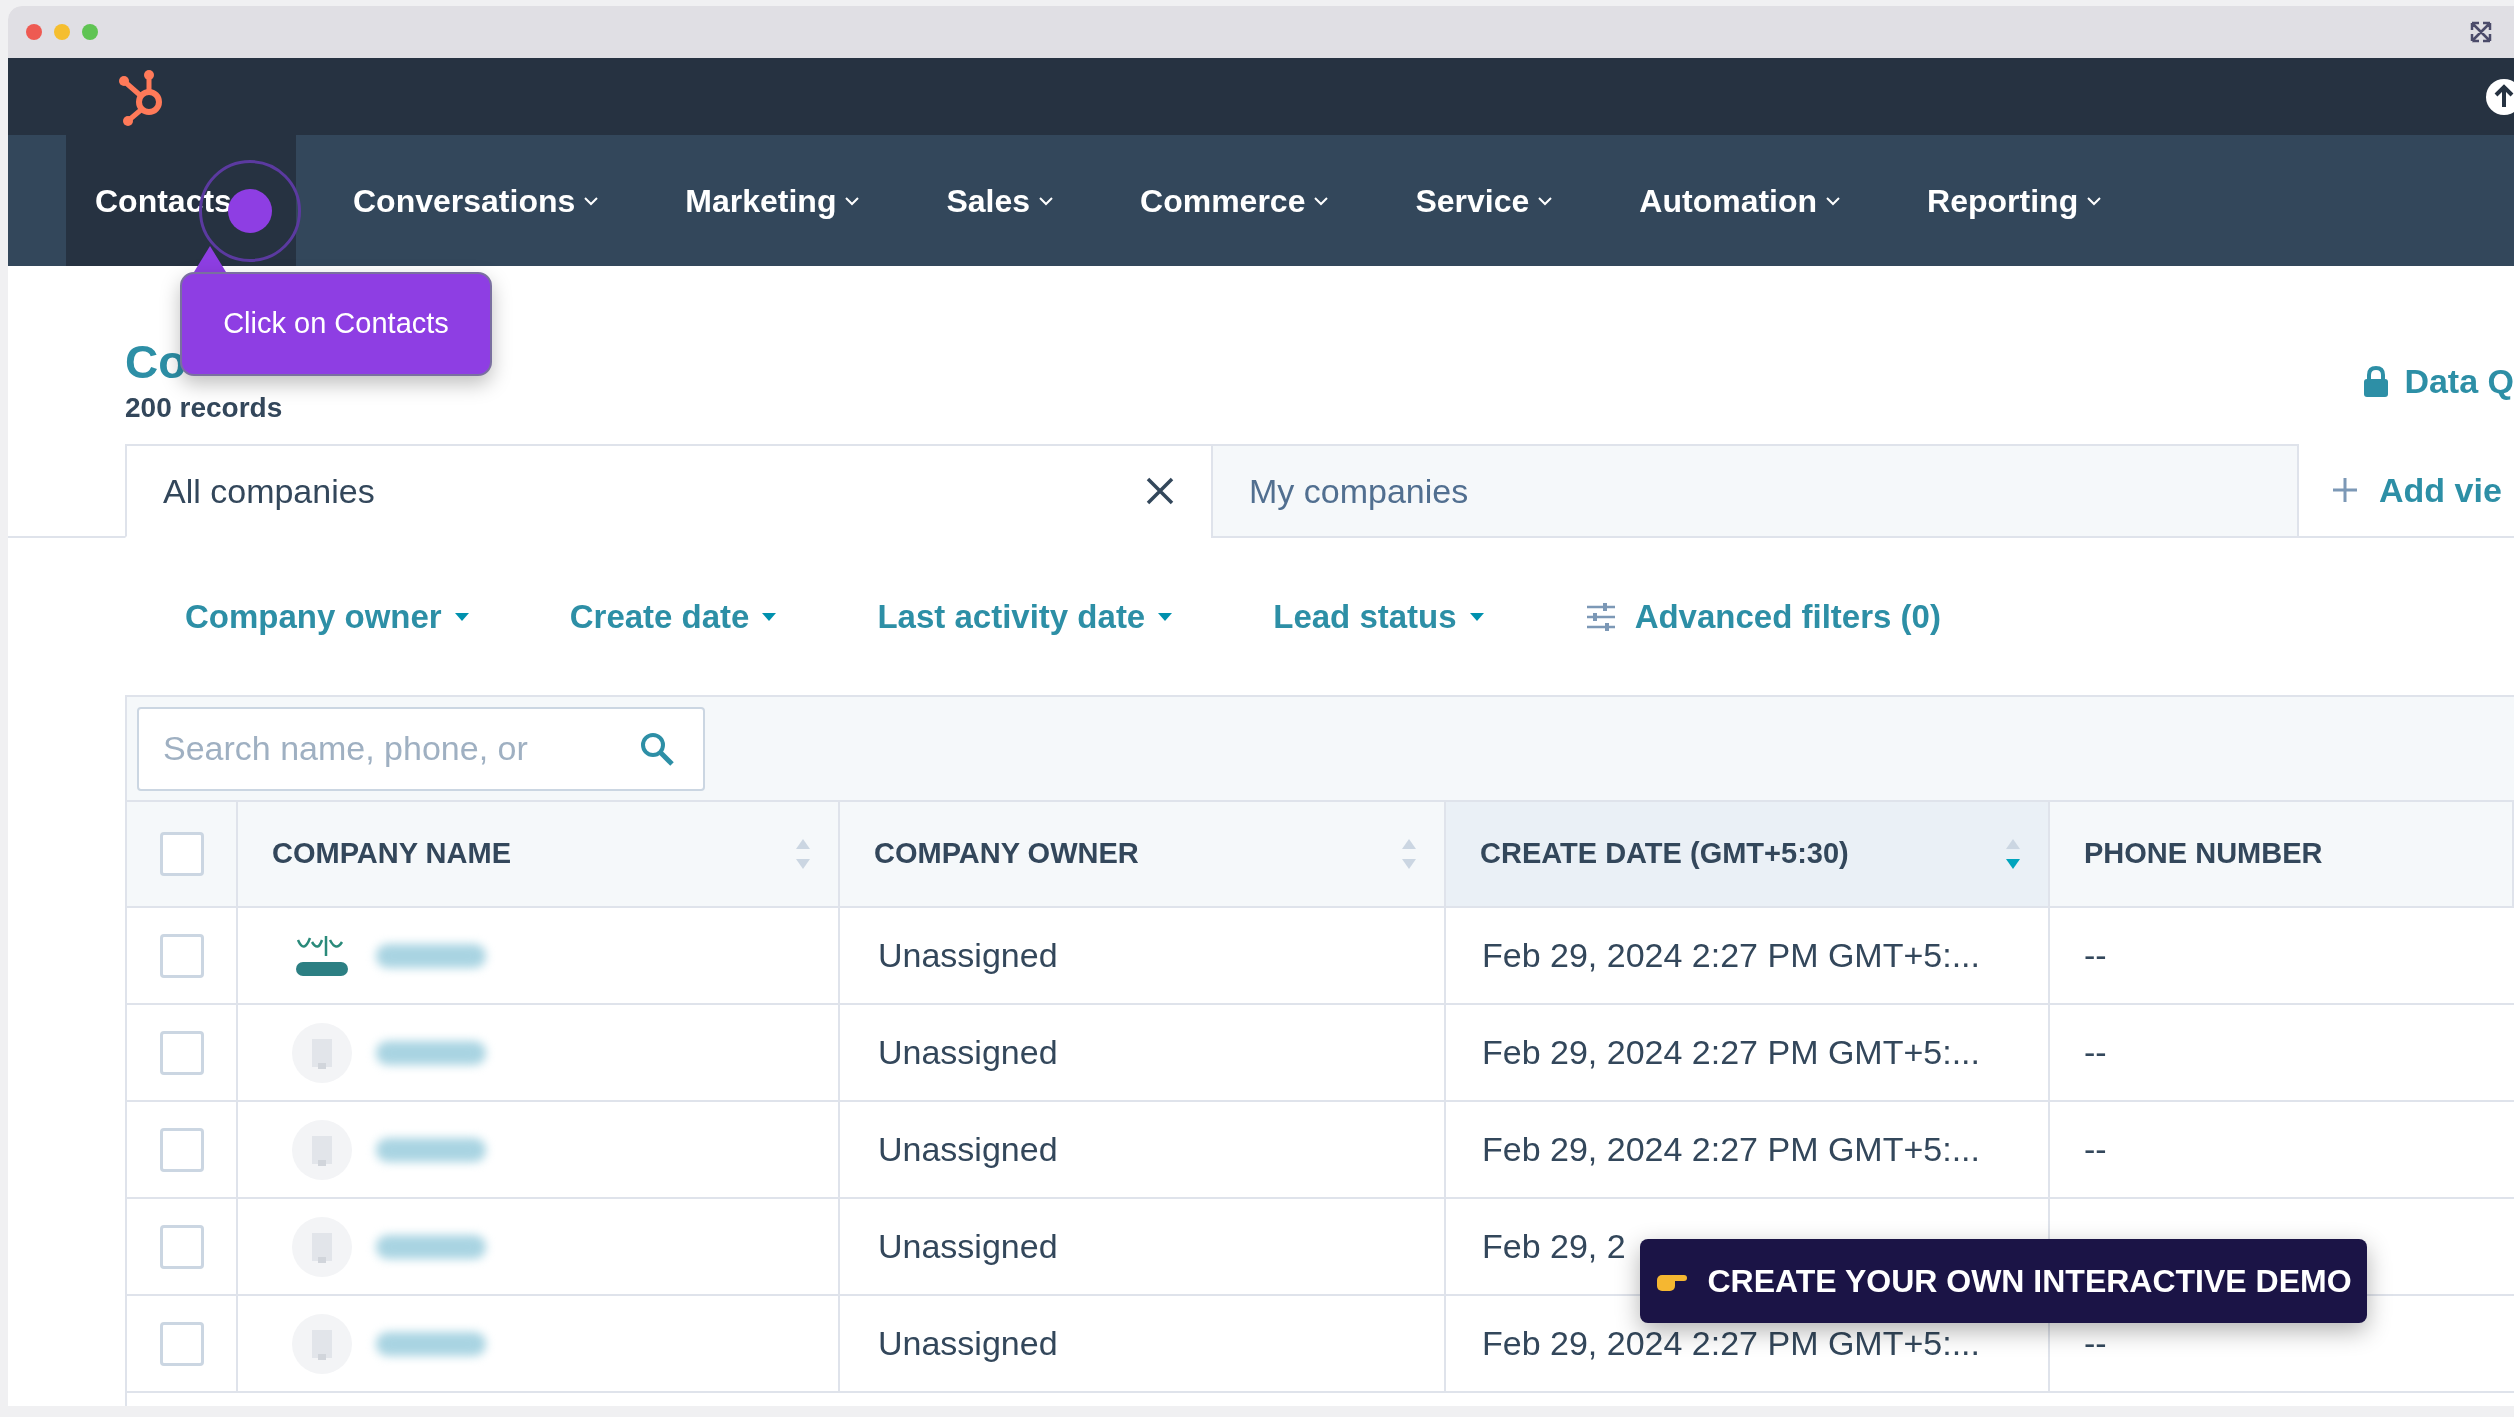  What do you see at coordinates (204, 408) in the screenshot?
I see `record-count: 200 records` at bounding box center [204, 408].